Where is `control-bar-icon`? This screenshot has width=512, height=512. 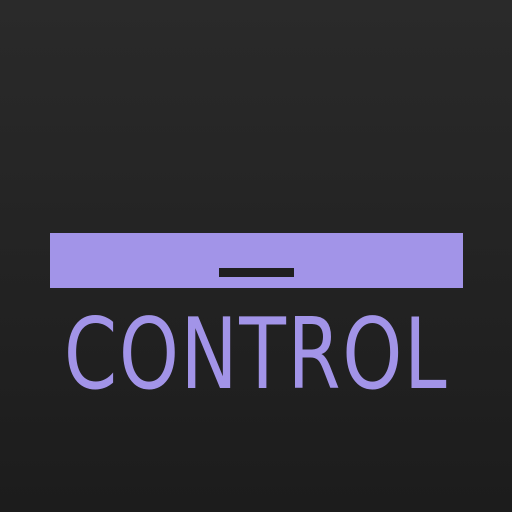
control-bar-icon is located at coordinates (256, 260).